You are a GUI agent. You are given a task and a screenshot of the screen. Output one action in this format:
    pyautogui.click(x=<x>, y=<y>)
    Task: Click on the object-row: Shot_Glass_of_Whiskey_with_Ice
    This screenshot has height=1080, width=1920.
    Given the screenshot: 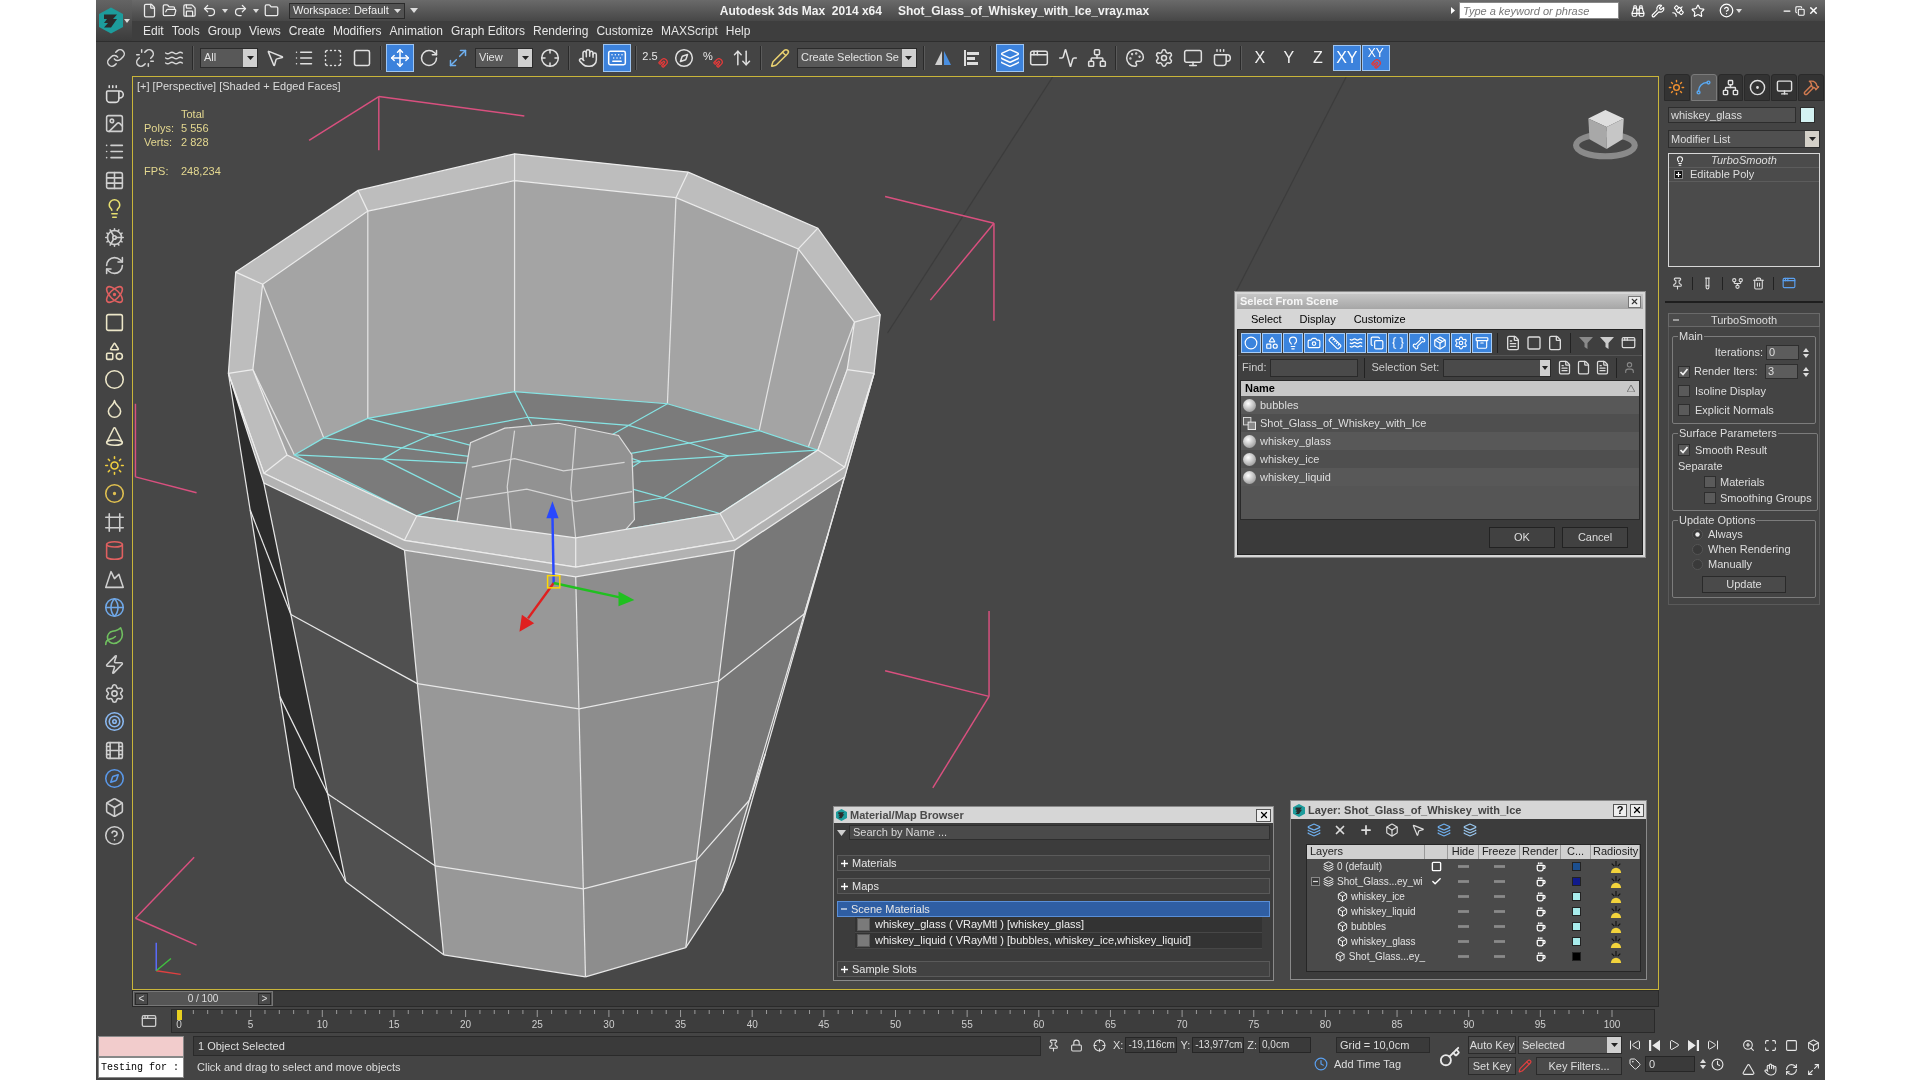 What is the action you would take?
    pyautogui.click(x=1440, y=423)
    